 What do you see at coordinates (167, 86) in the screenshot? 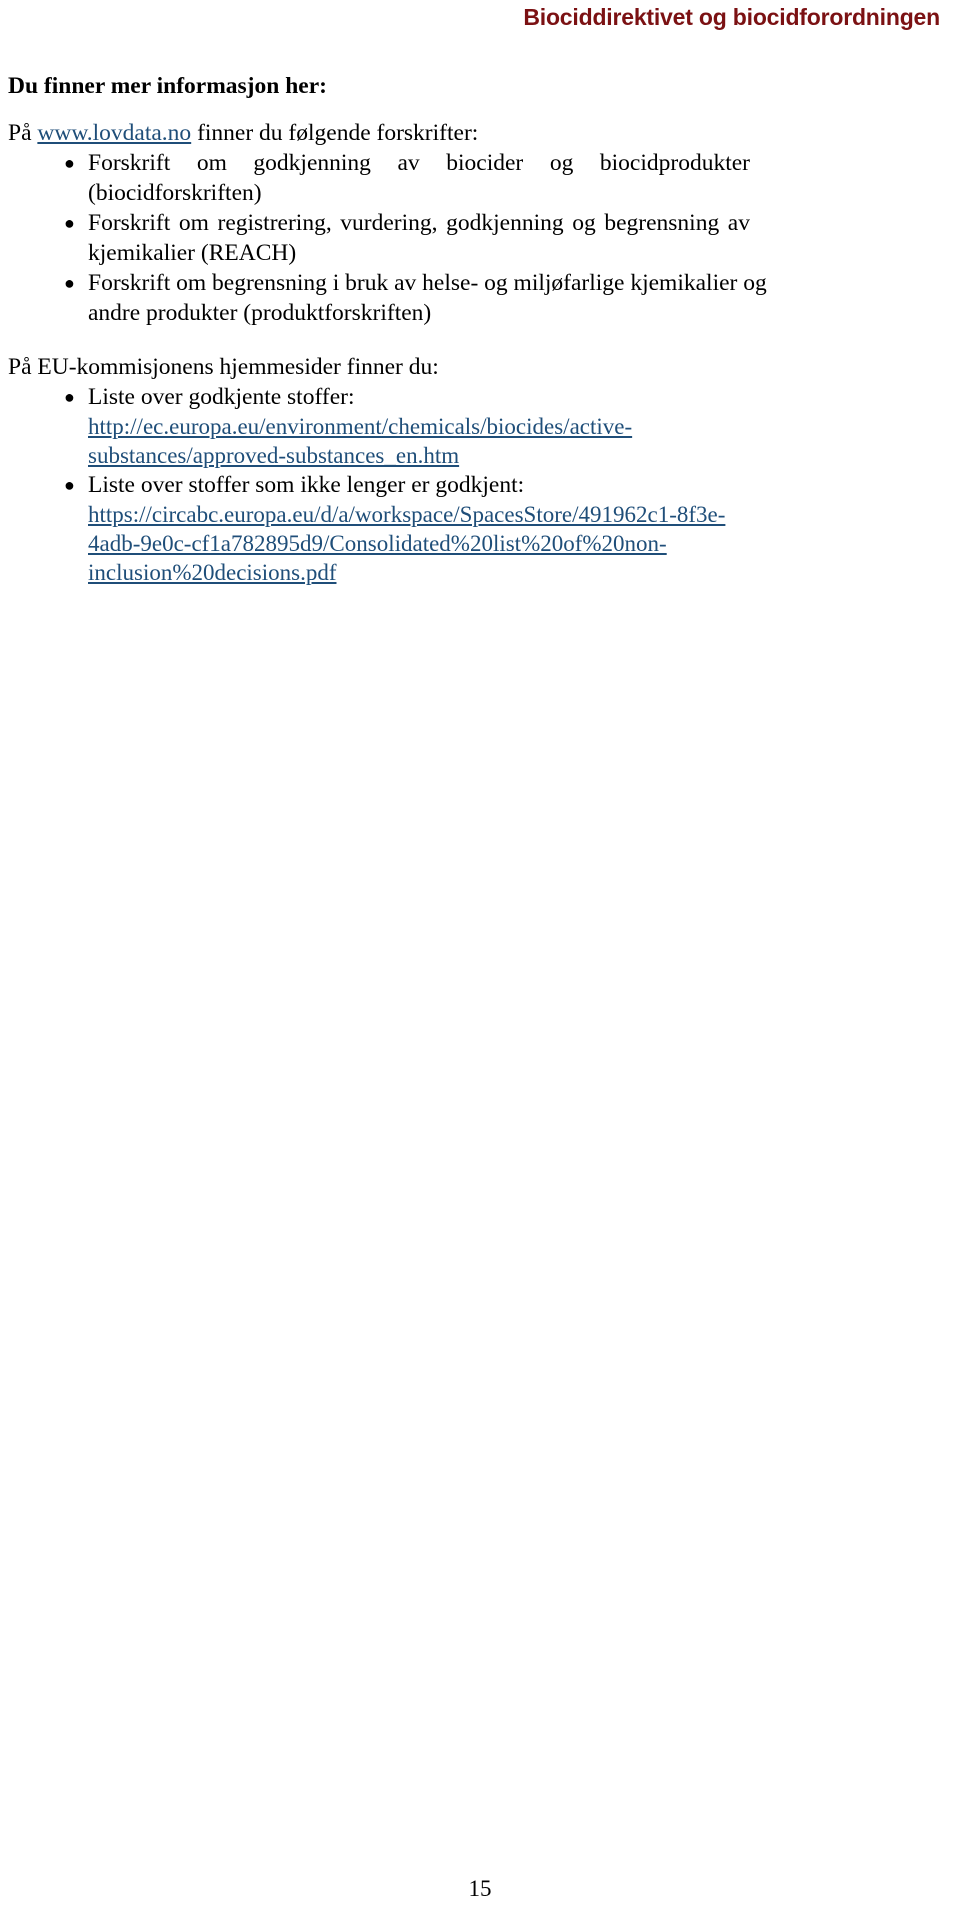
I see `page-title: Du finner mer informasjon her:` at bounding box center [167, 86].